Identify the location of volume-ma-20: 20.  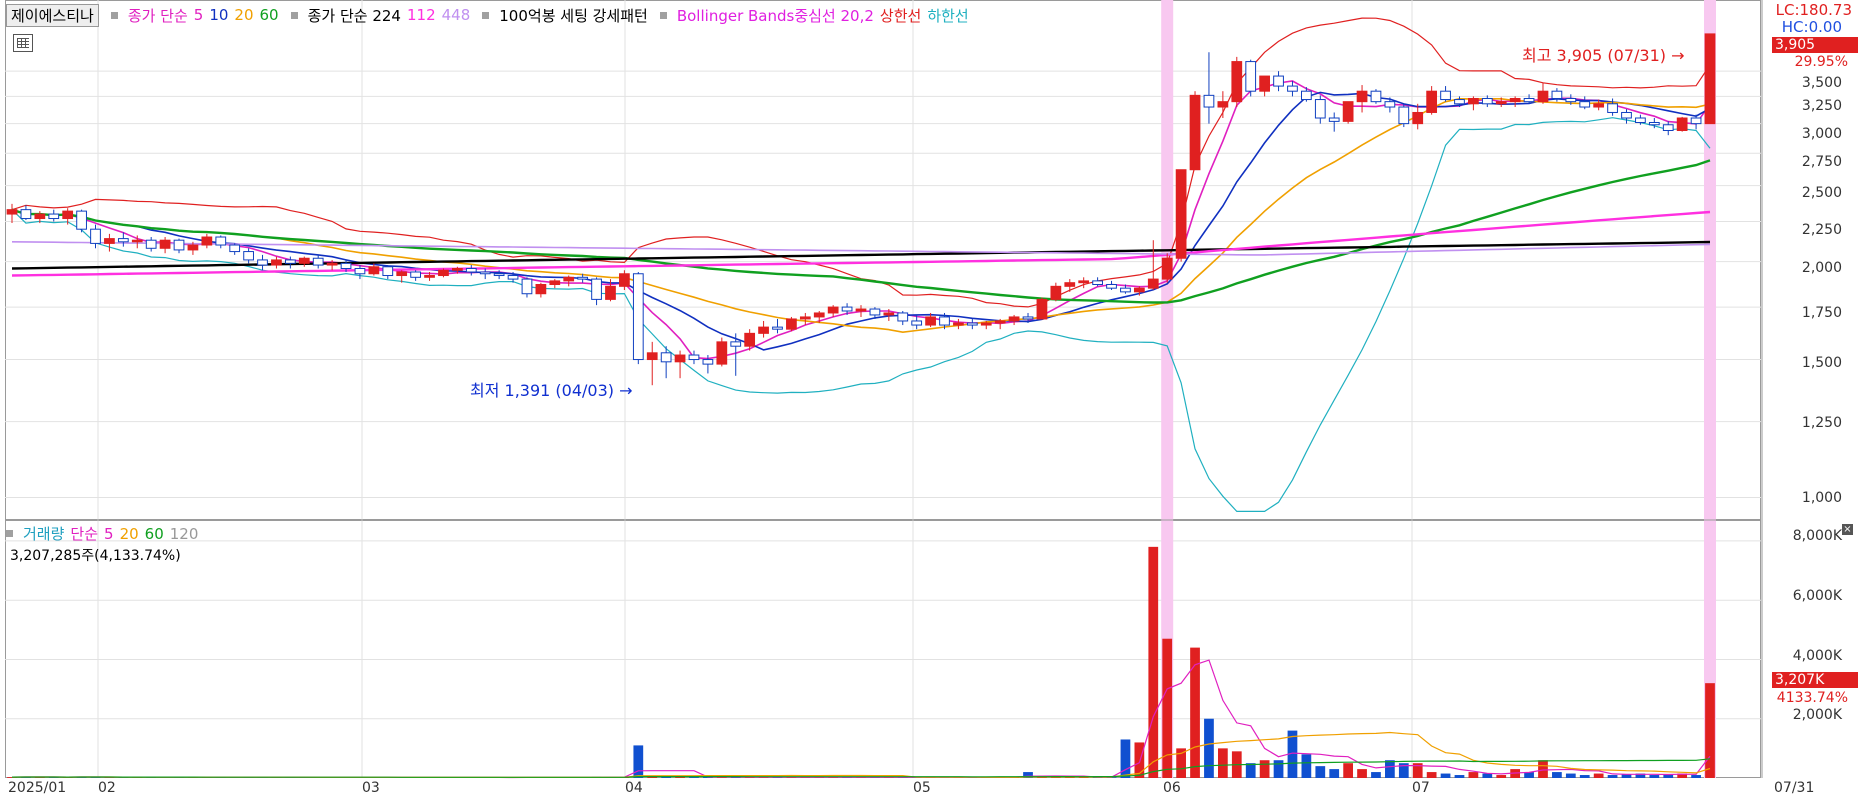
(129, 533).